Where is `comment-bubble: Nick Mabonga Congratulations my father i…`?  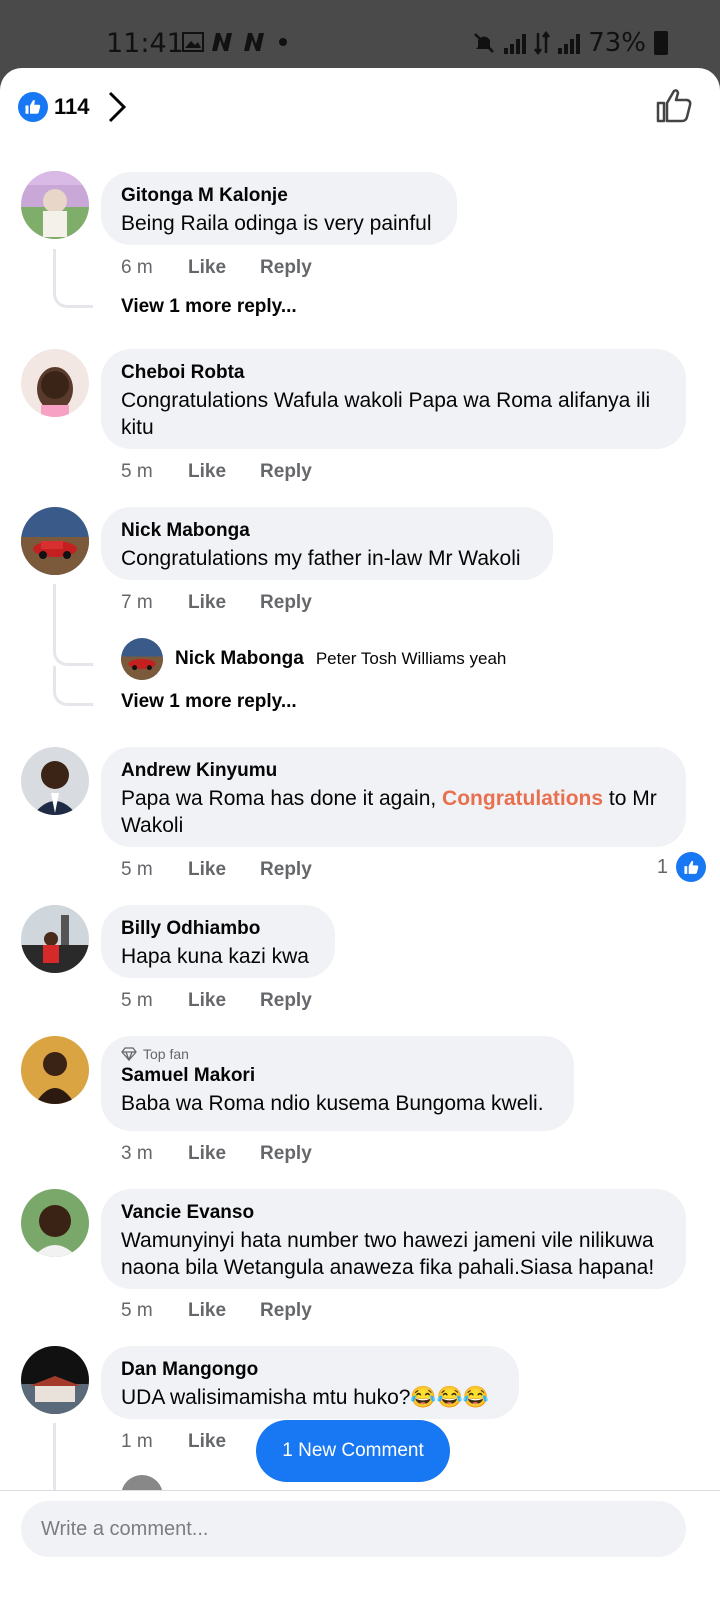
comment-bubble: Nick Mabonga Congratulations my father i… is located at coordinates (327, 543).